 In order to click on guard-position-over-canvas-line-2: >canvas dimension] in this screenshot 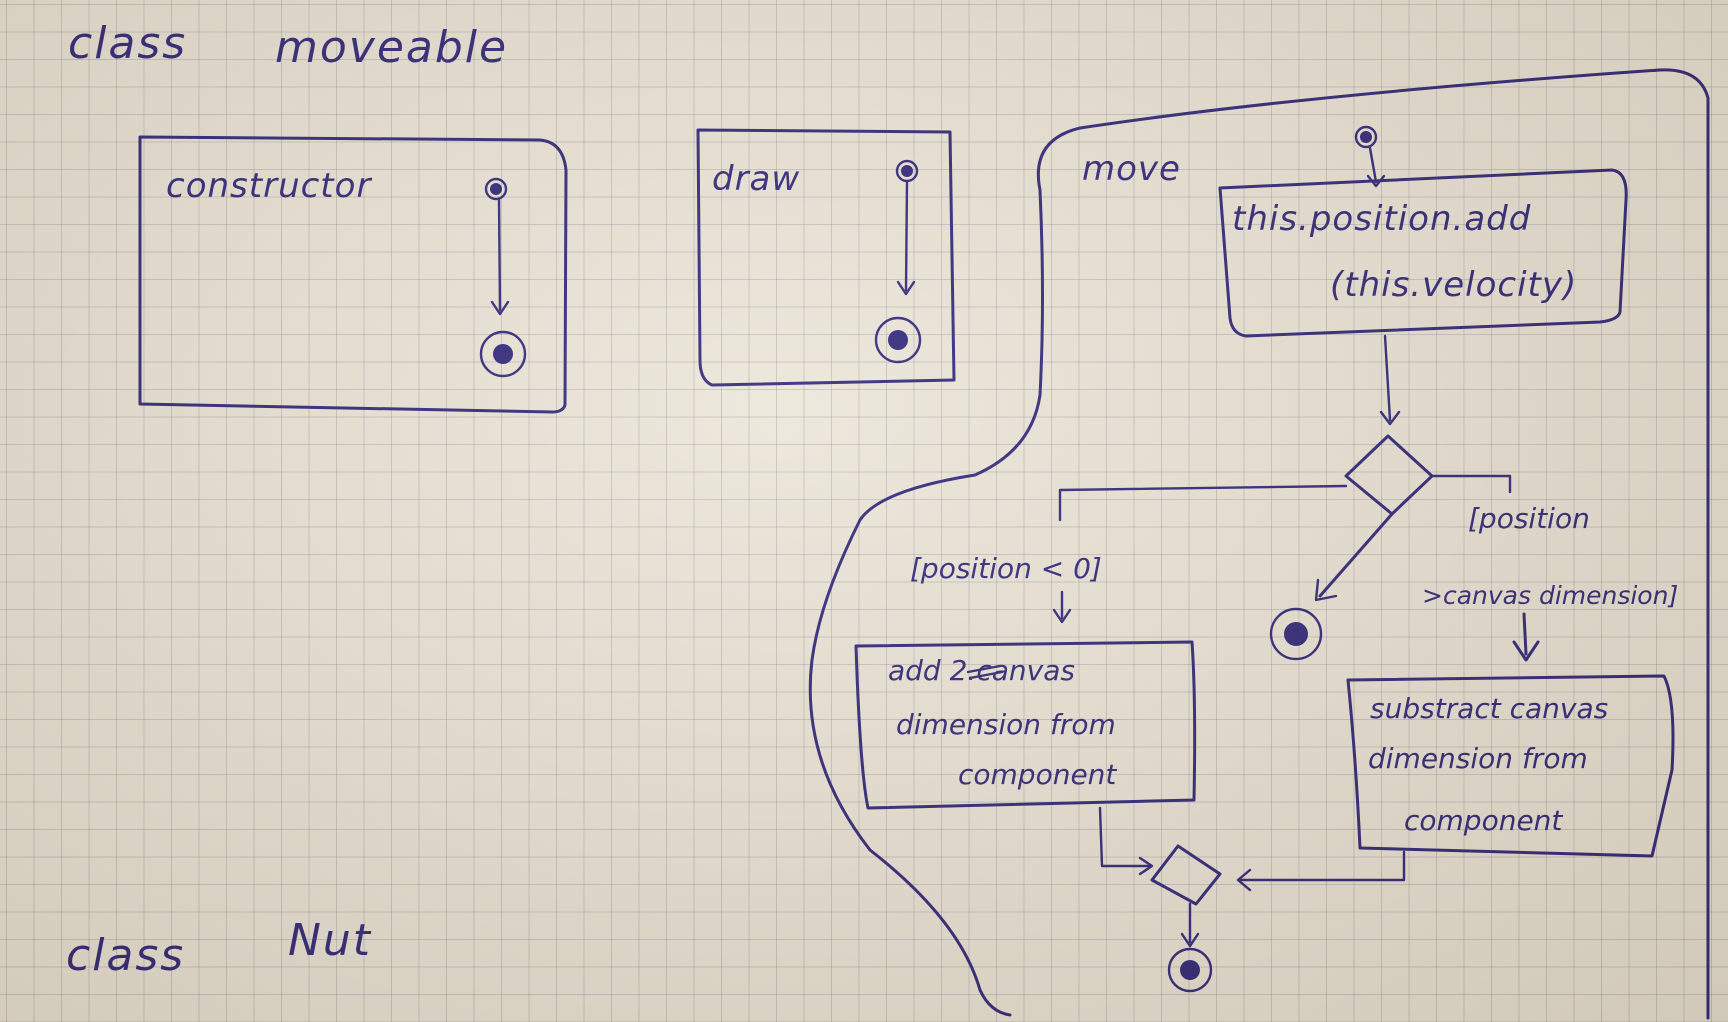, I will do `click(1550, 595)`.